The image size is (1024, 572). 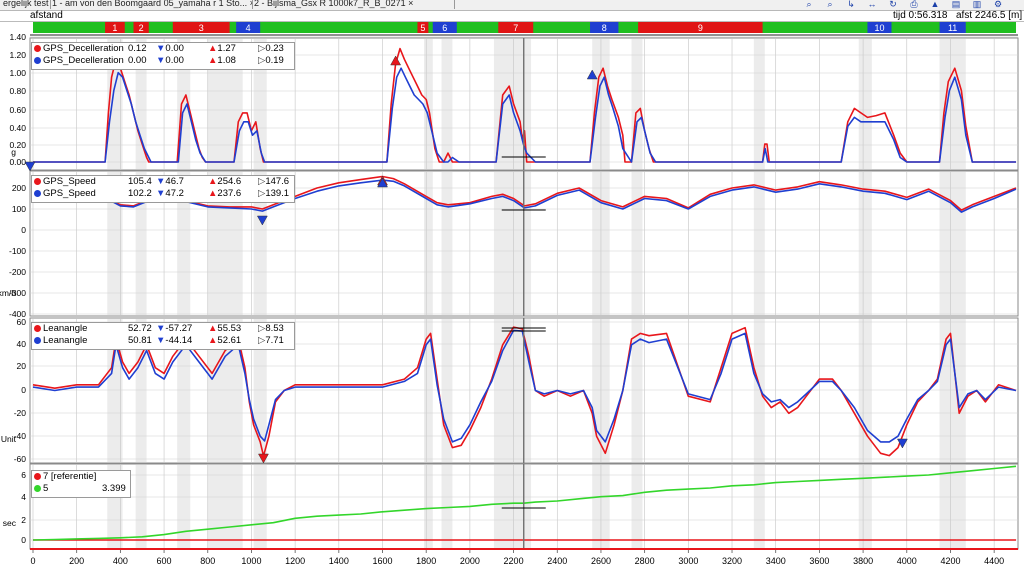 What do you see at coordinates (557, 561) in the screenshot?
I see `x-tick-label: 2400` at bounding box center [557, 561].